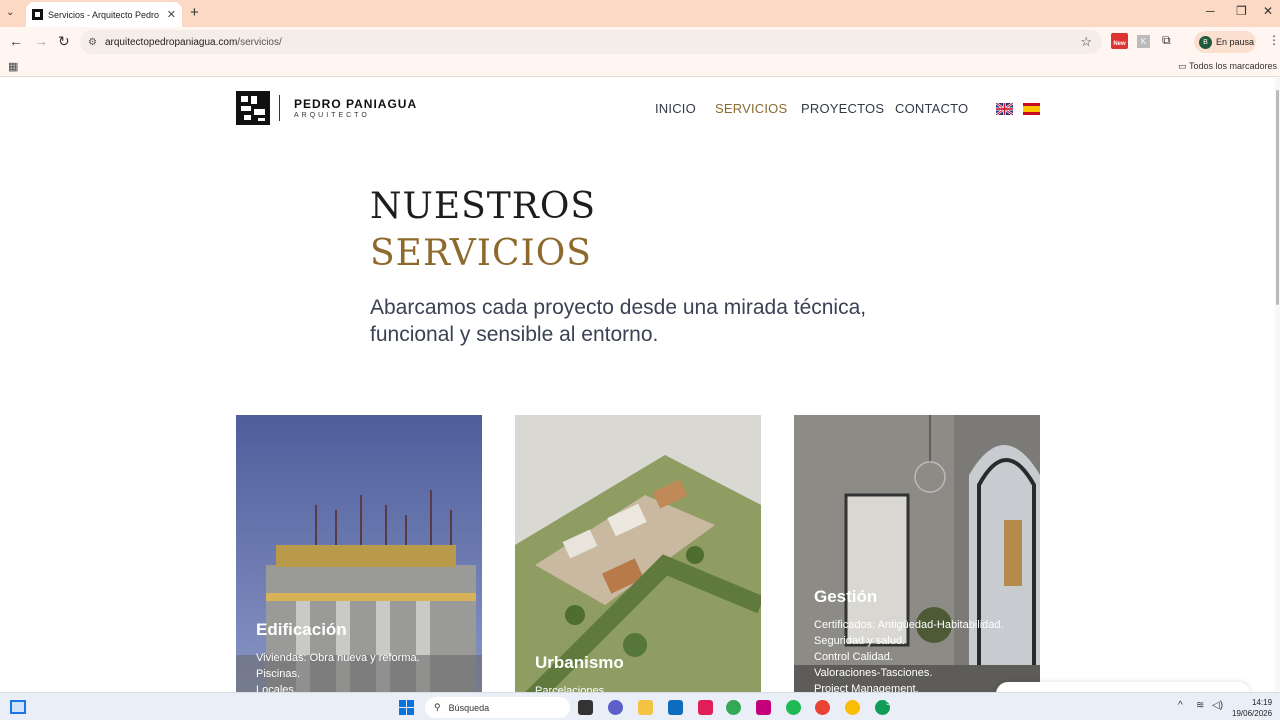 This screenshot has height=720, width=1280. I want to click on card-title: Gestión, so click(846, 596).